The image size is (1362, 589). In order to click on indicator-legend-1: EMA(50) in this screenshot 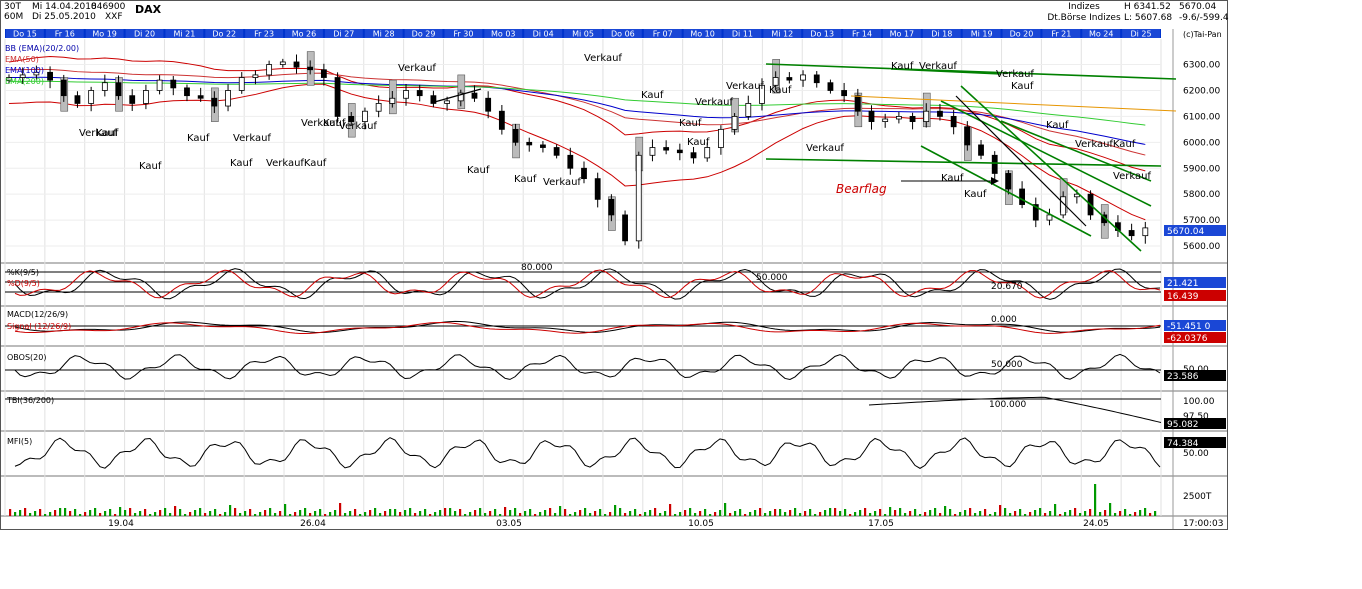, I will do `click(22, 59)`.